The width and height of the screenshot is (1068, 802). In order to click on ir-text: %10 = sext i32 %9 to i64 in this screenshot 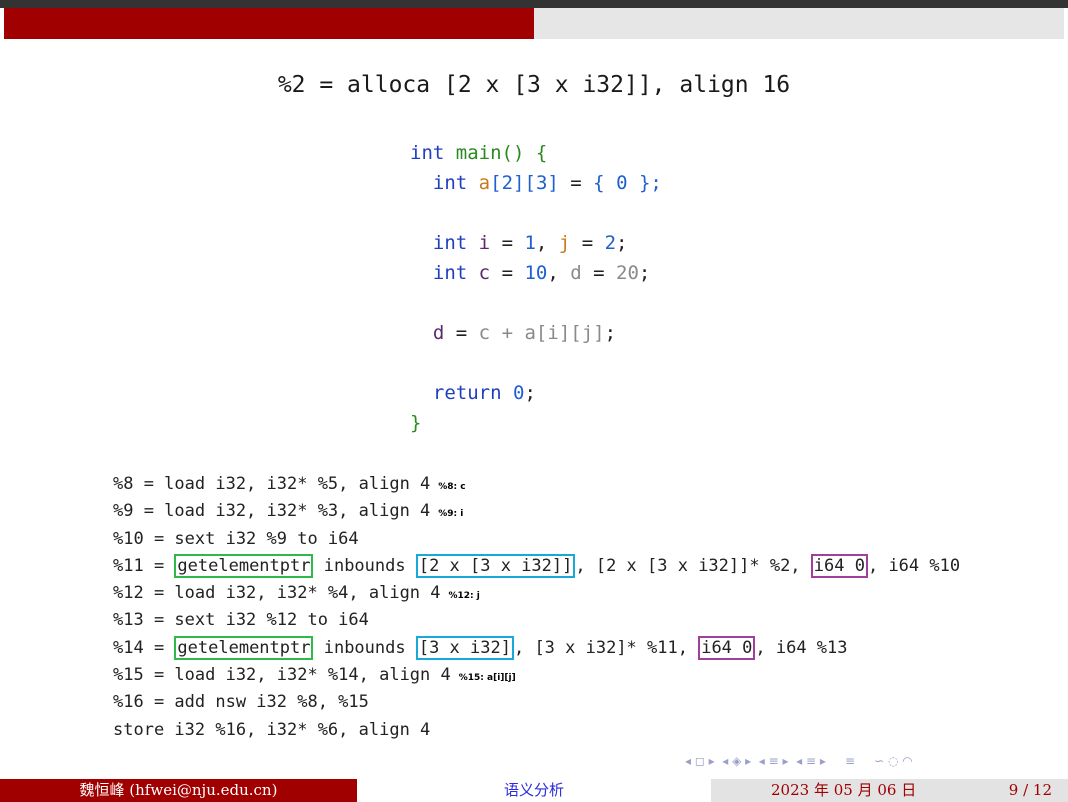, I will do `click(236, 538)`.